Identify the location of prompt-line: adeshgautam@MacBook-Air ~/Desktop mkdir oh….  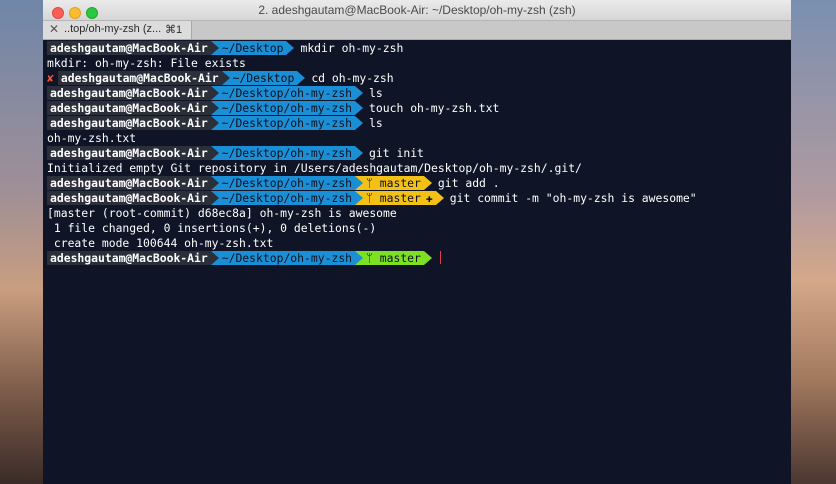
(225, 48).